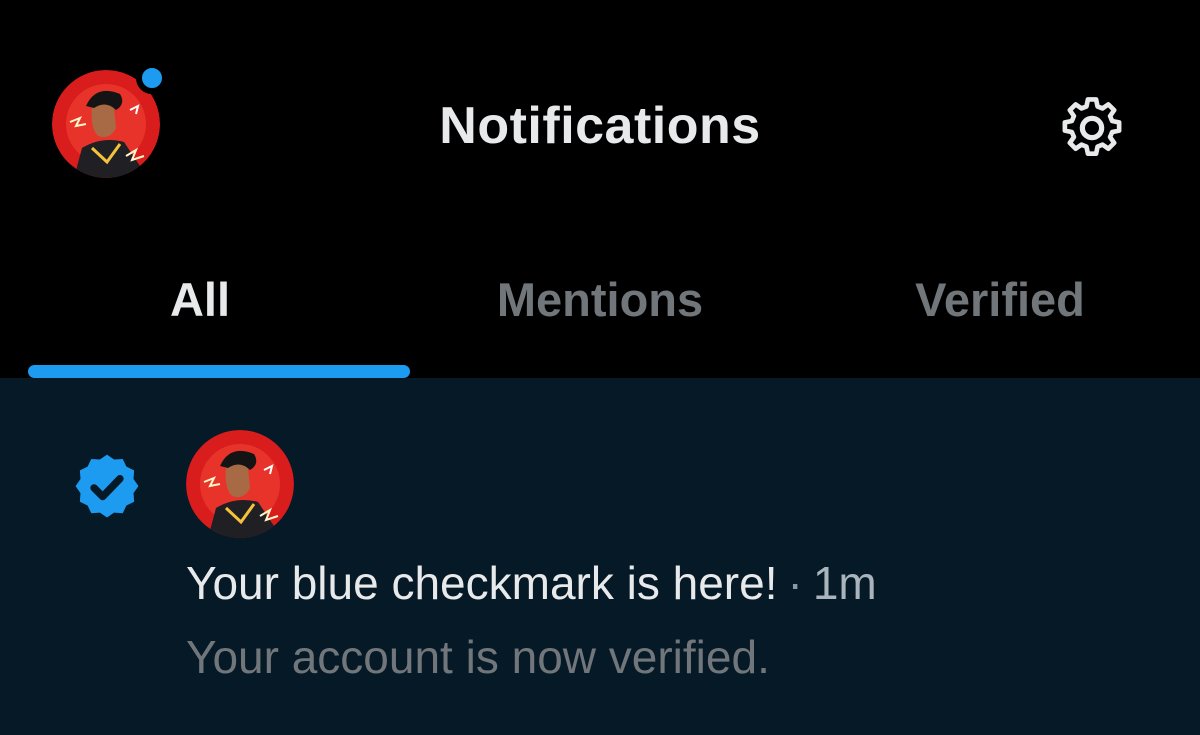  I want to click on gear-icon, so click(1092, 126).